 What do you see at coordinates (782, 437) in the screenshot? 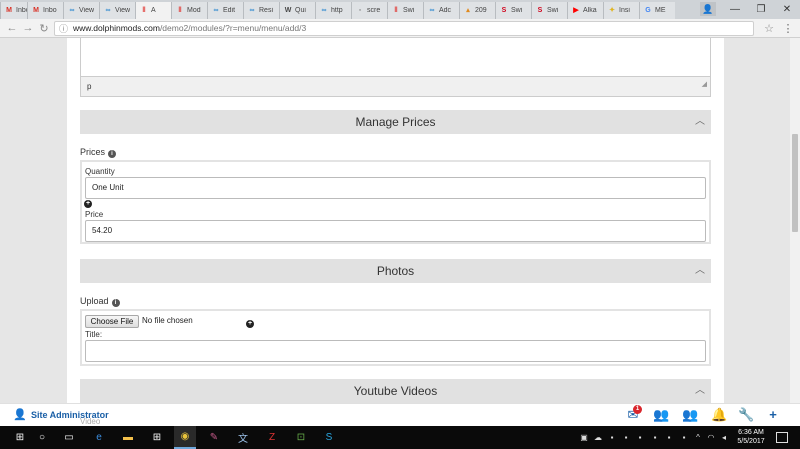
I see `action-center-icon` at bounding box center [782, 437].